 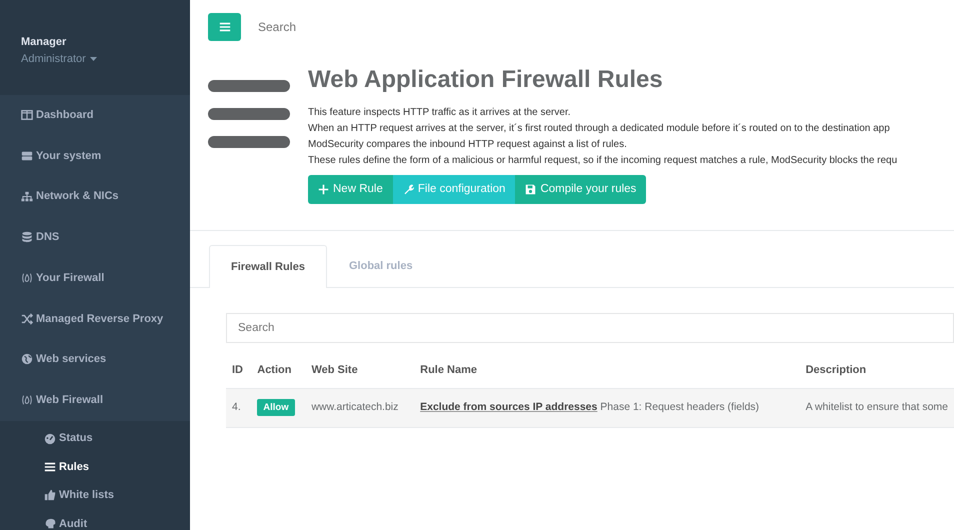 What do you see at coordinates (486, 80) in the screenshot?
I see `page-title: Web Application Firewall Rules` at bounding box center [486, 80].